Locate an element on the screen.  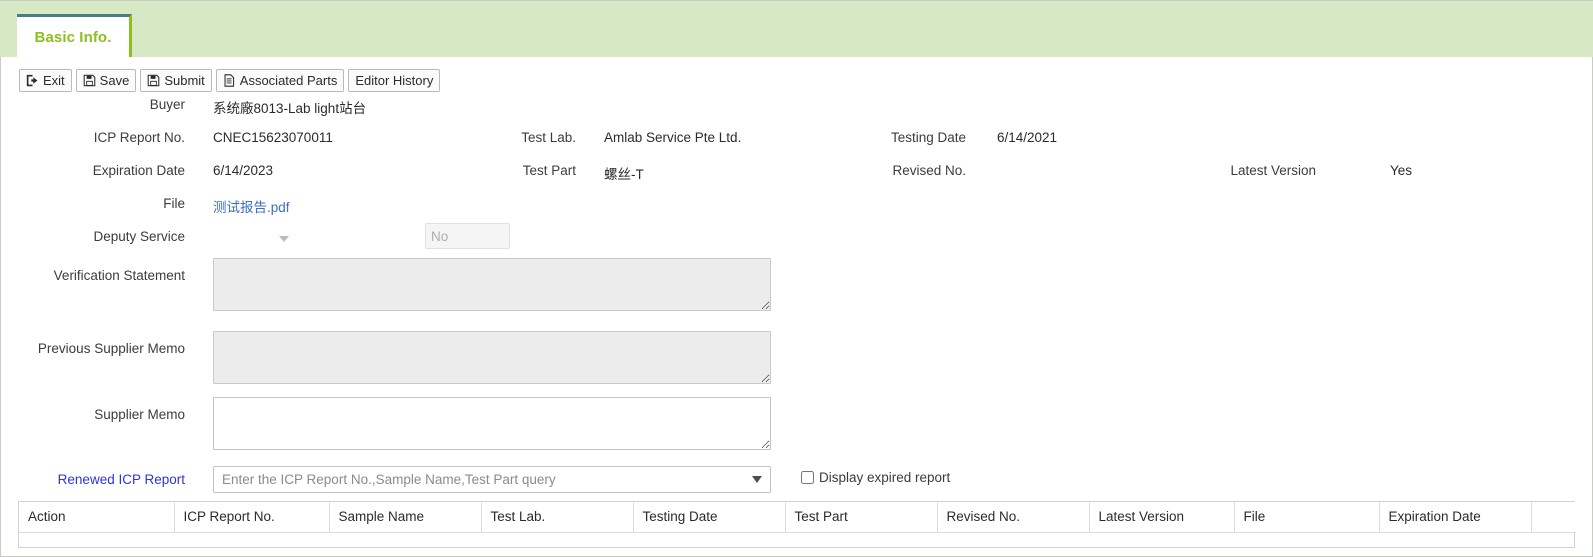
display-expired-report-checkbox-wrap: Display expired report is located at coordinates (875, 477).